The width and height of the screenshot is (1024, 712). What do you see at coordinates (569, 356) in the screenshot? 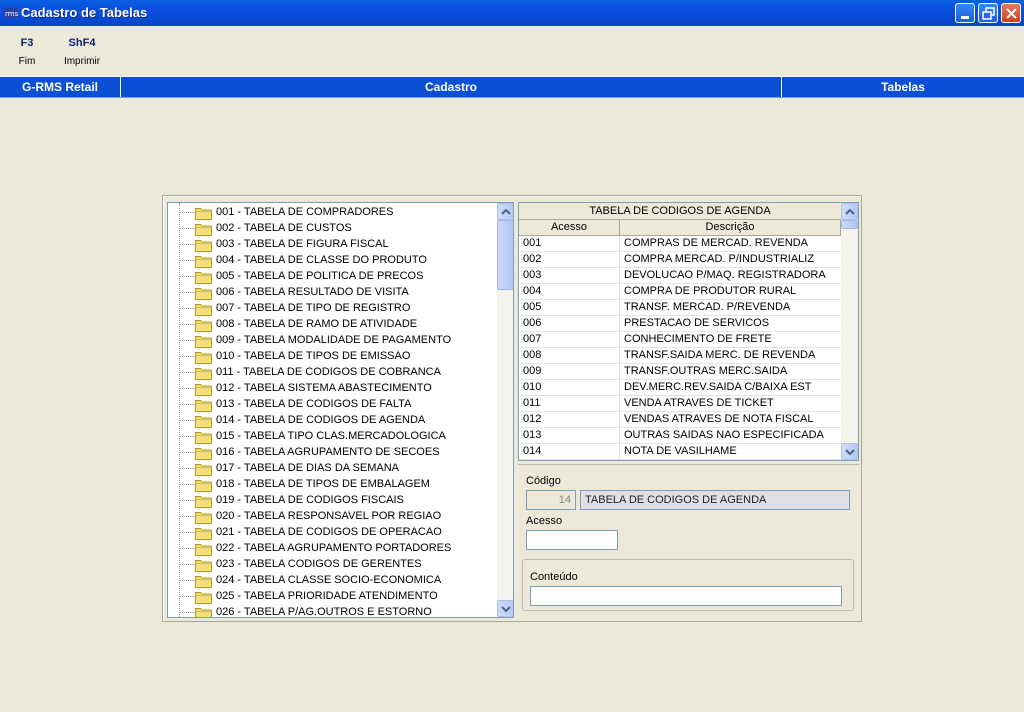
I see `cell-acesso: 008` at bounding box center [569, 356].